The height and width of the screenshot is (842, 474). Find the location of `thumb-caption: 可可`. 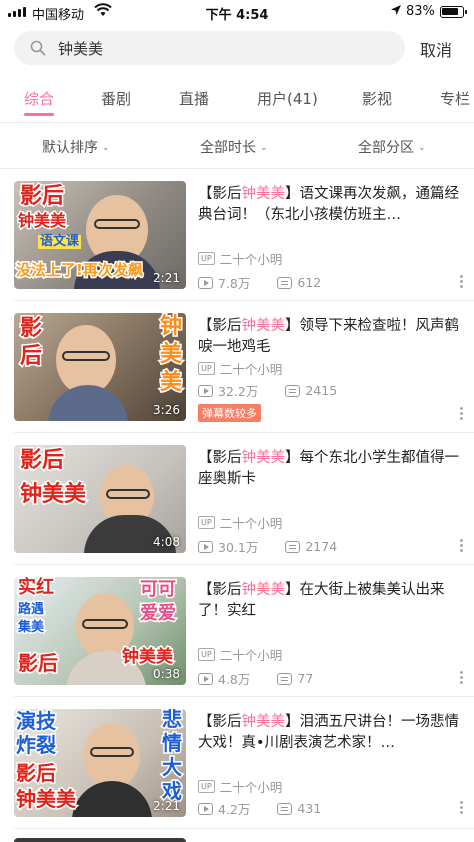

thumb-caption: 可可 is located at coordinates (158, 590).